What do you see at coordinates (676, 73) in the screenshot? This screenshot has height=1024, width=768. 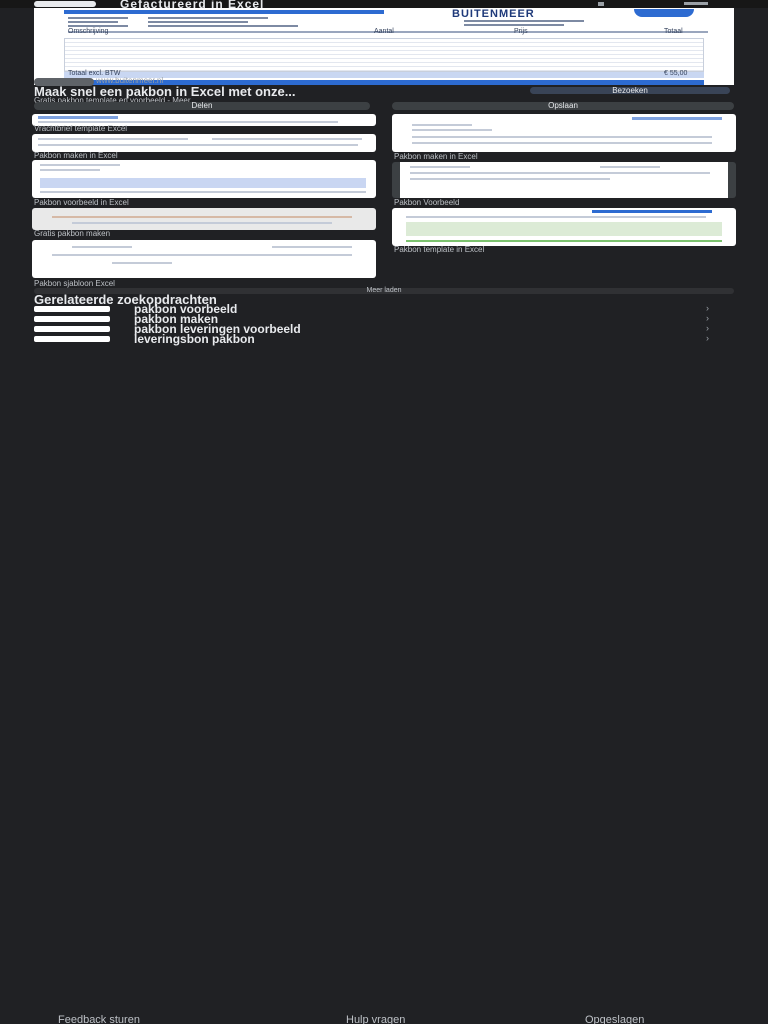 I see `totals-value: € 55,00` at bounding box center [676, 73].